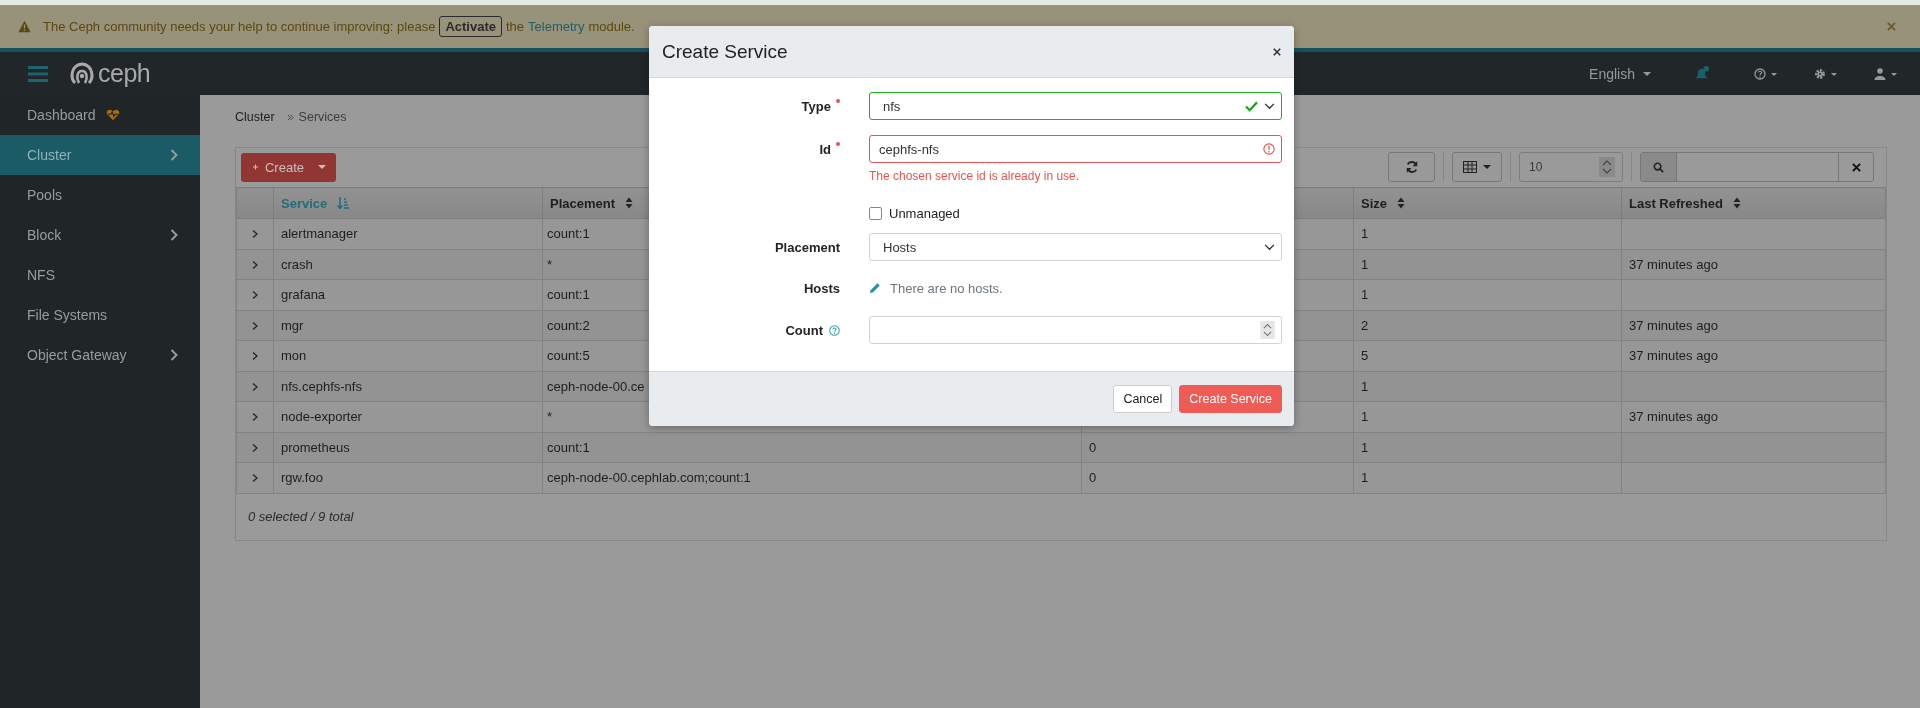 The image size is (1920, 708). I want to click on search-icon, so click(1658, 167).